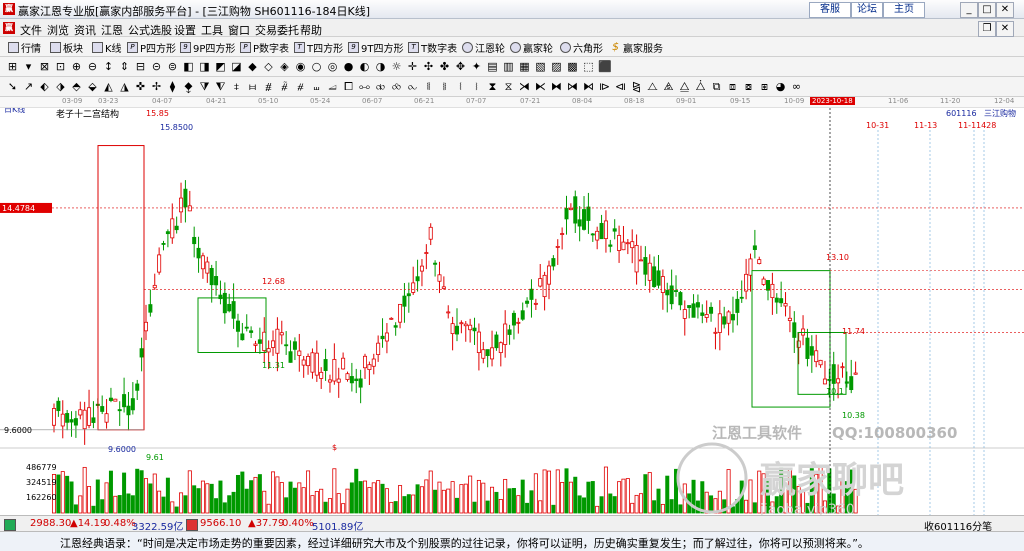  I want to click on draw-tool-25-icon: ✛, so click(412, 66).